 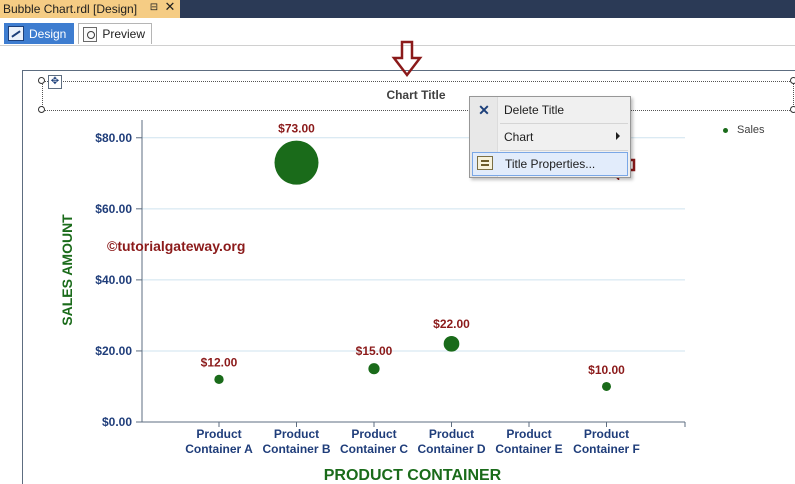 I want to click on chart-title: Chart Title, so click(x=416, y=95).